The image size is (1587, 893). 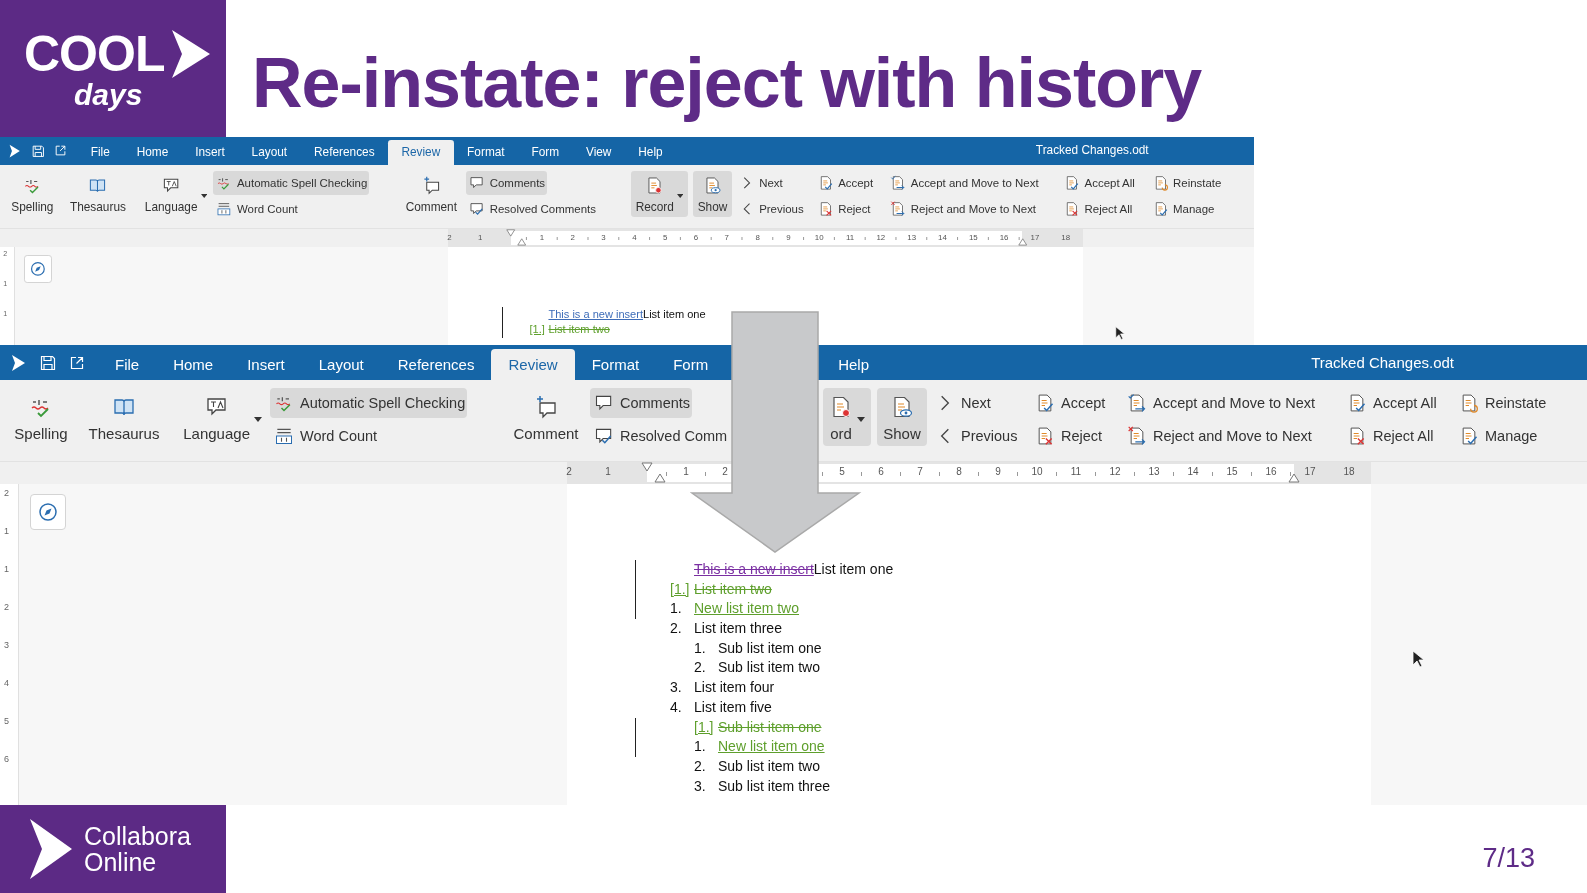 What do you see at coordinates (477, 208) in the screenshot?
I see `comment-check-icon` at bounding box center [477, 208].